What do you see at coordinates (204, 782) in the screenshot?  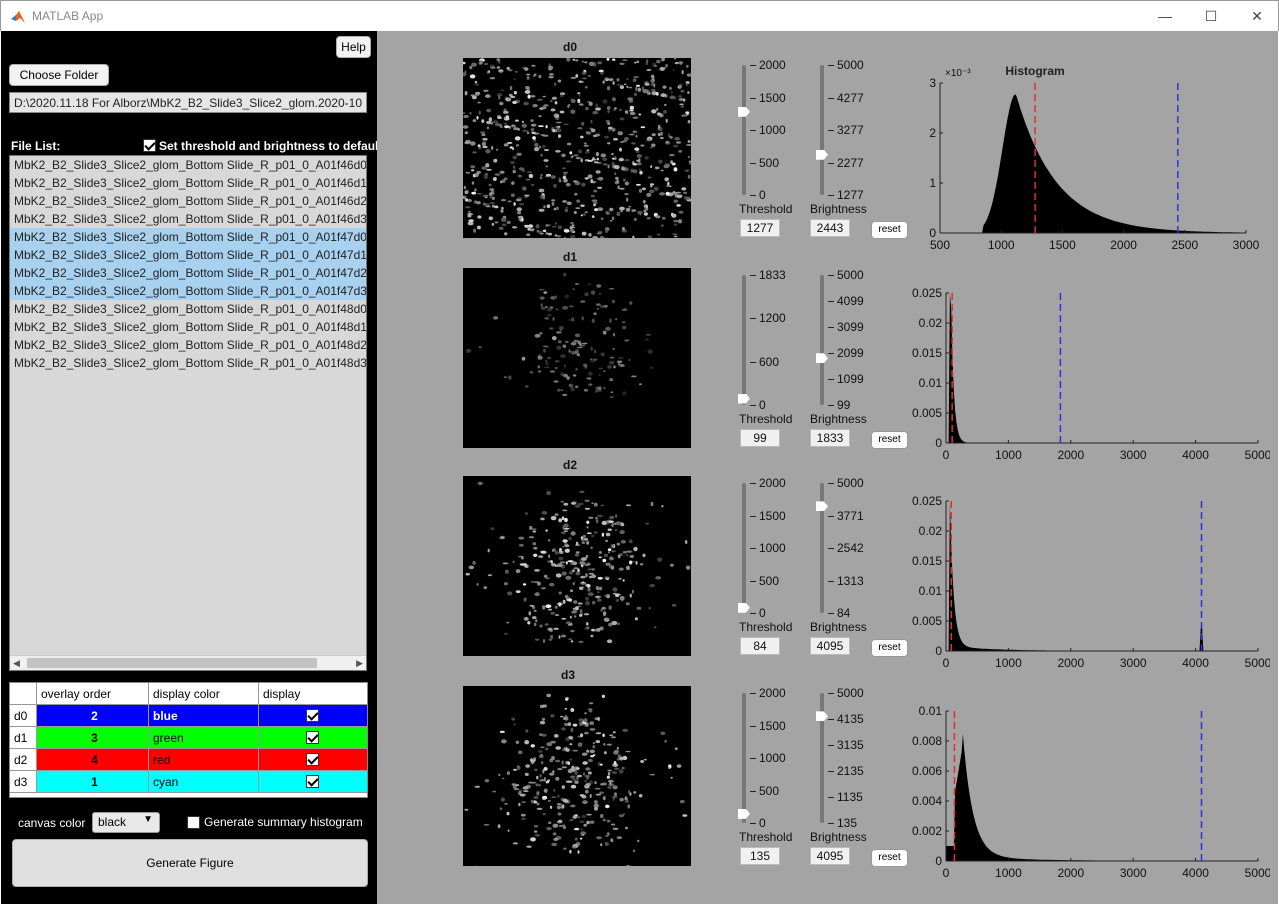 I see `display-color-cell: cyan` at bounding box center [204, 782].